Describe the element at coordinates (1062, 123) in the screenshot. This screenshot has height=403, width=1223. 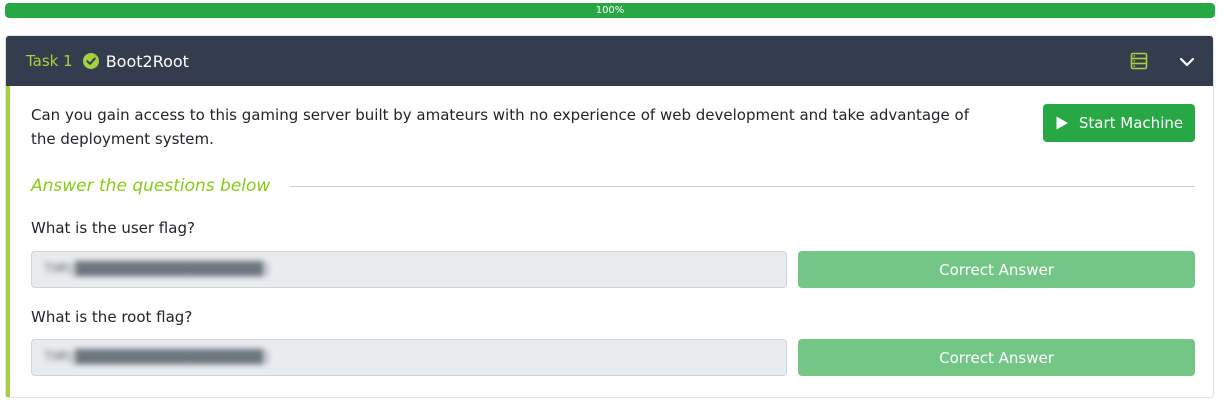
I see `play-icon` at that location.